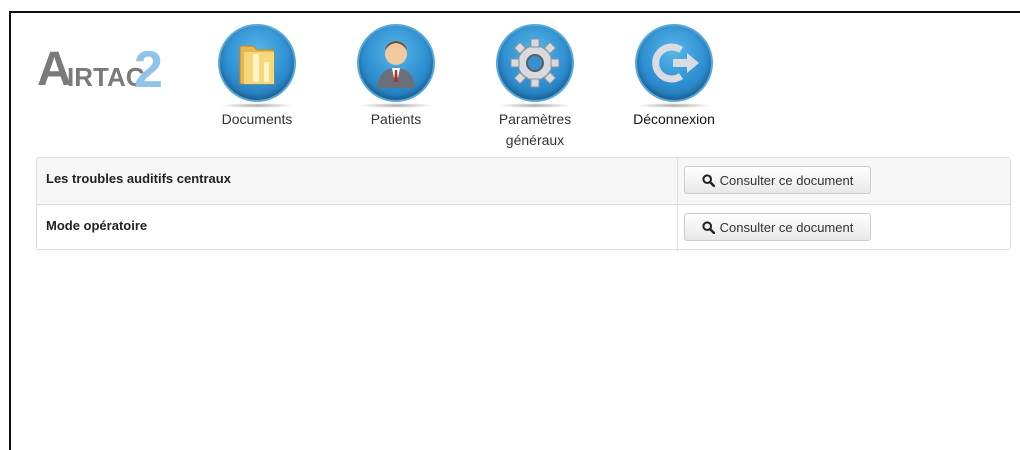 This screenshot has width=1020, height=450. I want to click on nav-item-deconnexion: Déconnexion, so click(674, 75).